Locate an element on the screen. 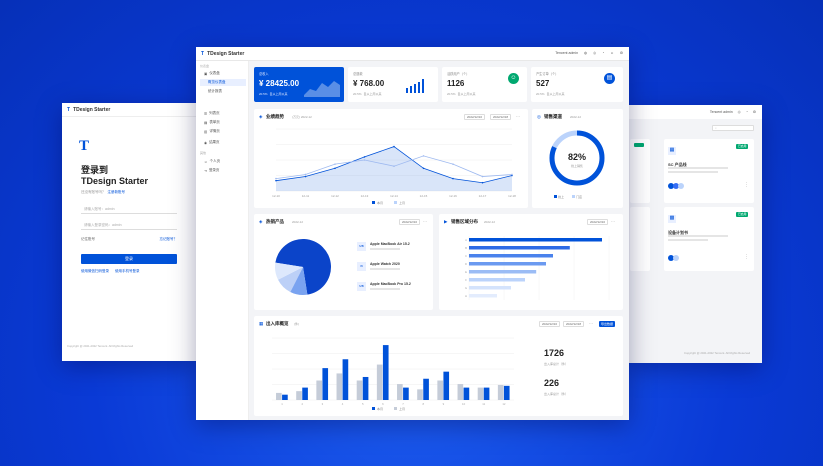  stat-card-refund: 总退款 ¥ 768.00 20.5% 自从上周以来 is located at coordinates (393, 84).